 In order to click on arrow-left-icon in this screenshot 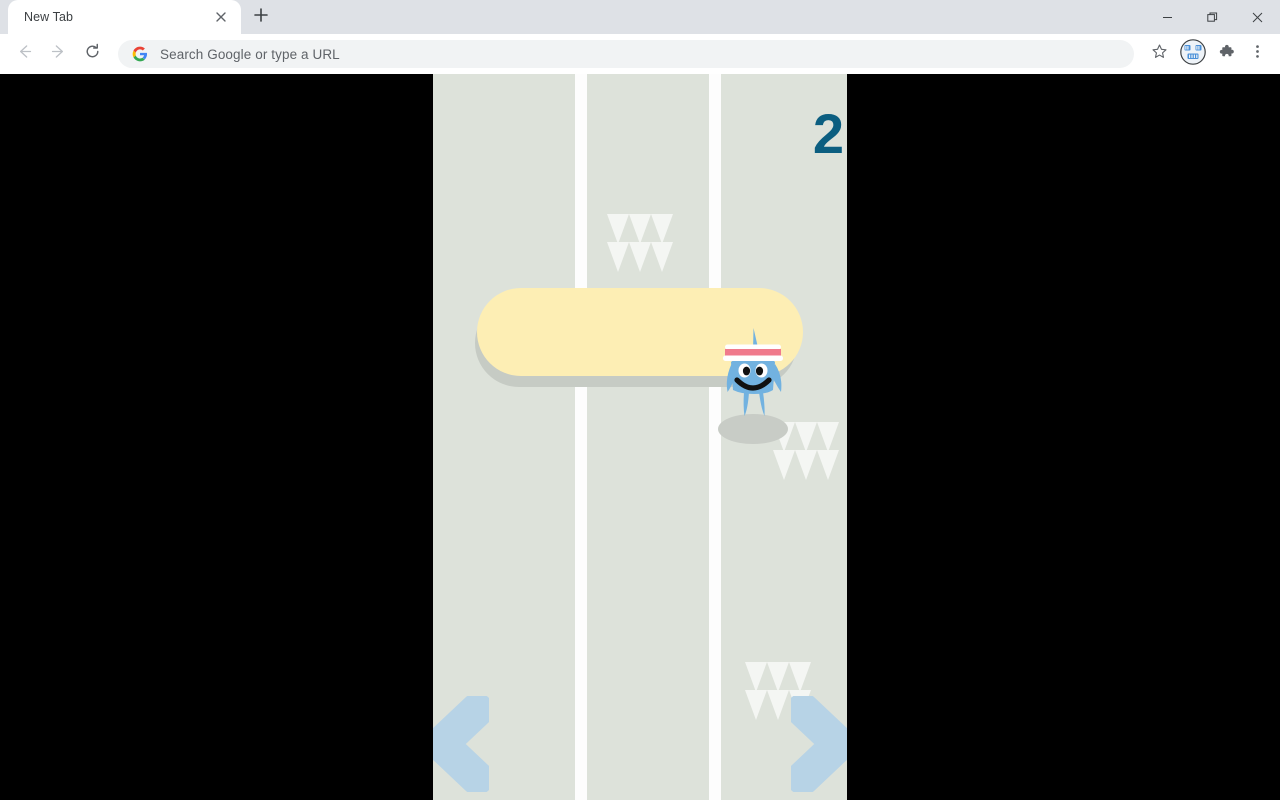, I will do `click(24, 54)`.